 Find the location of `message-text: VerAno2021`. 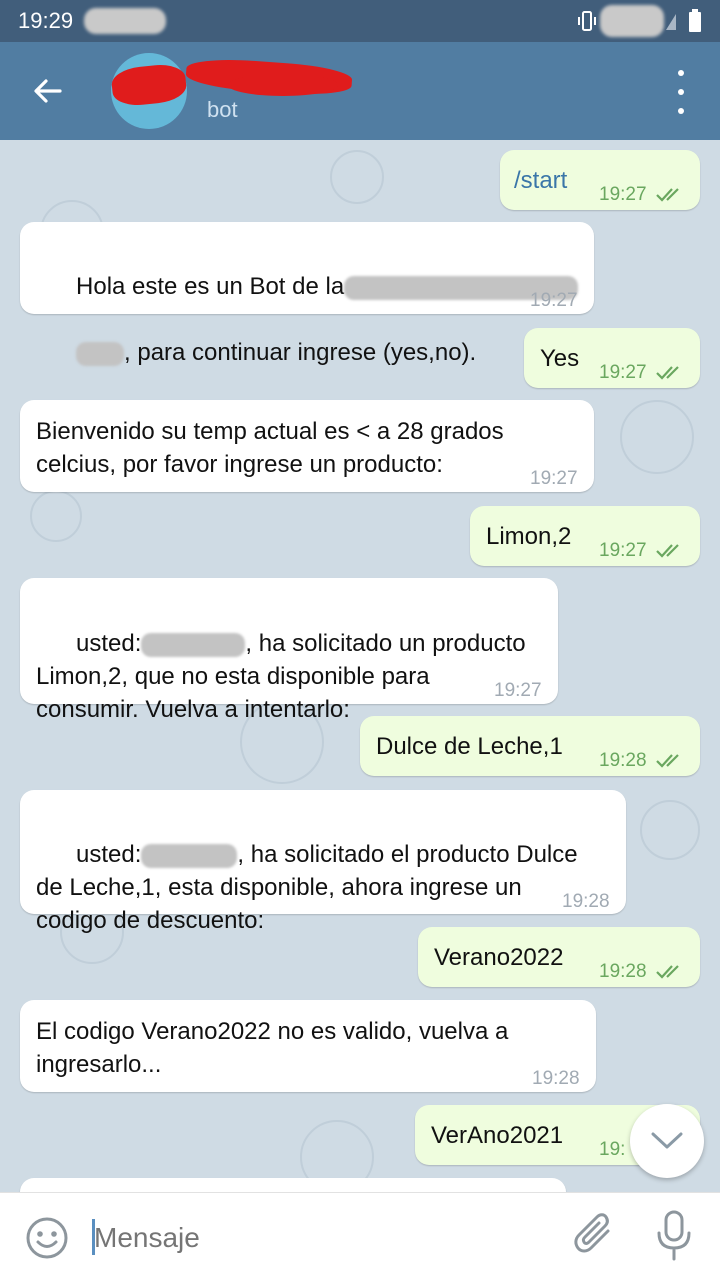

message-text: VerAno2021 is located at coordinates (497, 1135).